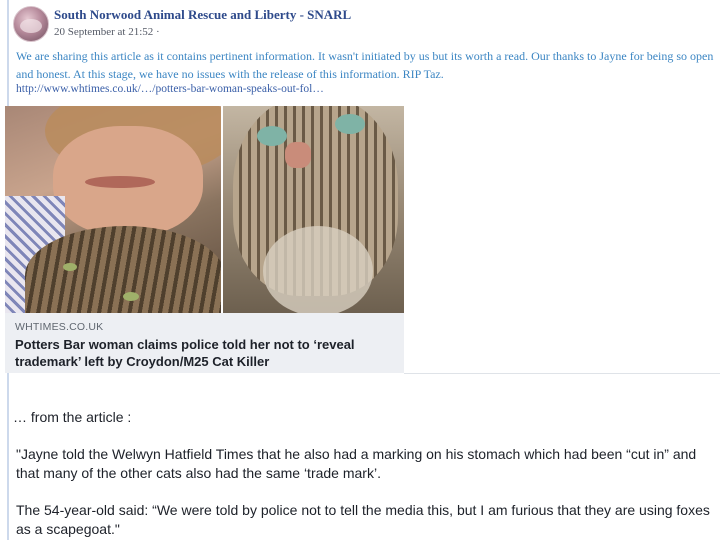 The width and height of the screenshot is (720, 540). Describe the element at coordinates (107, 32) in the screenshot. I see `post-timestamp: 20 September at 21:52 ·` at that location.